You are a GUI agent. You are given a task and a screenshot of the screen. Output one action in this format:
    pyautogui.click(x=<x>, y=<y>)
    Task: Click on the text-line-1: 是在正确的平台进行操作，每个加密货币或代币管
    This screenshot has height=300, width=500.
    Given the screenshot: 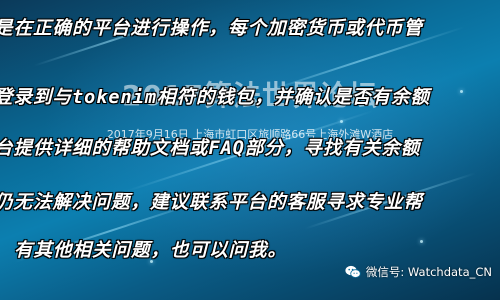 What is the action you would take?
    pyautogui.click(x=212, y=28)
    